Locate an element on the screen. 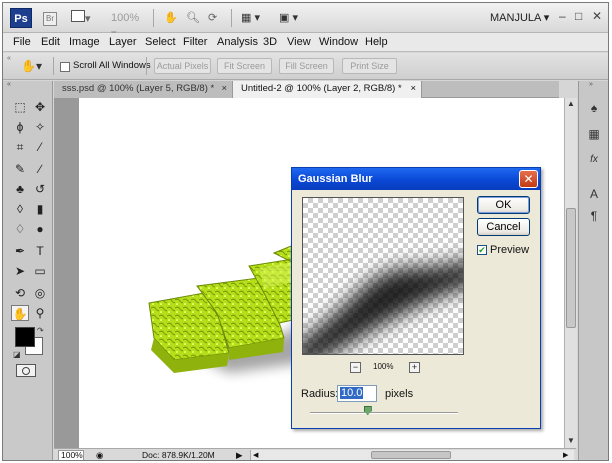 The width and height of the screenshot is (612, 463). radius-label: Radius: is located at coordinates (320, 394).